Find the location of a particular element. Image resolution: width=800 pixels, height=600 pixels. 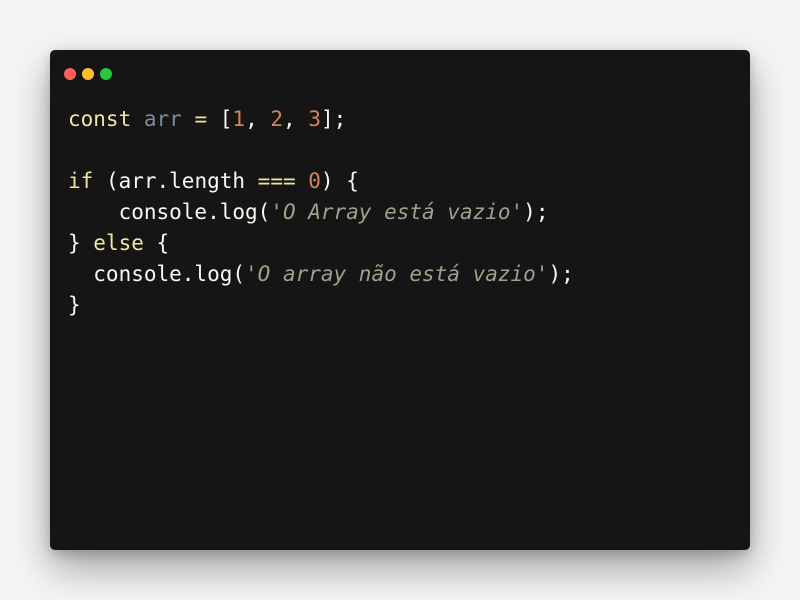

code-token-plain: (arr.length is located at coordinates (175, 181).